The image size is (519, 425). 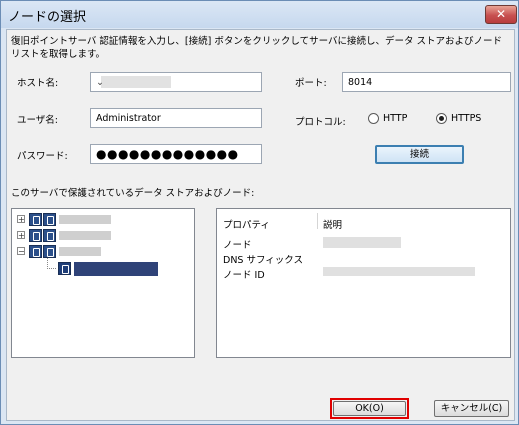 I want to click on property-column-header: プロパティ, so click(x=246, y=225).